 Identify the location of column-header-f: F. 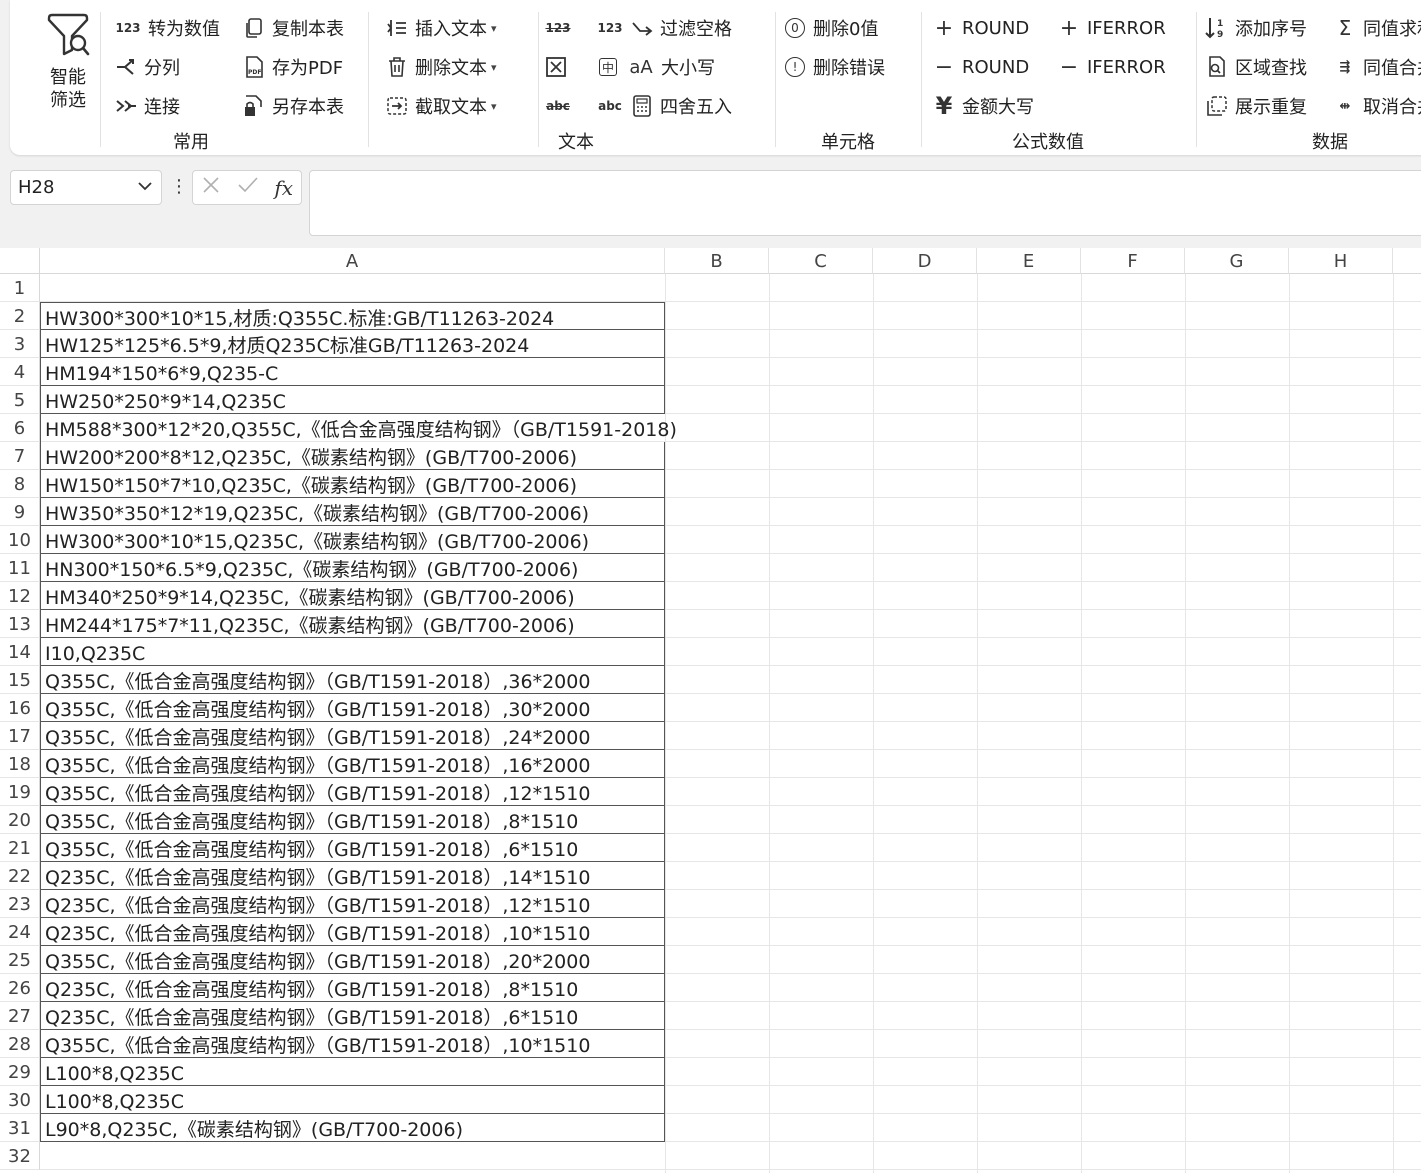
(1133, 261).